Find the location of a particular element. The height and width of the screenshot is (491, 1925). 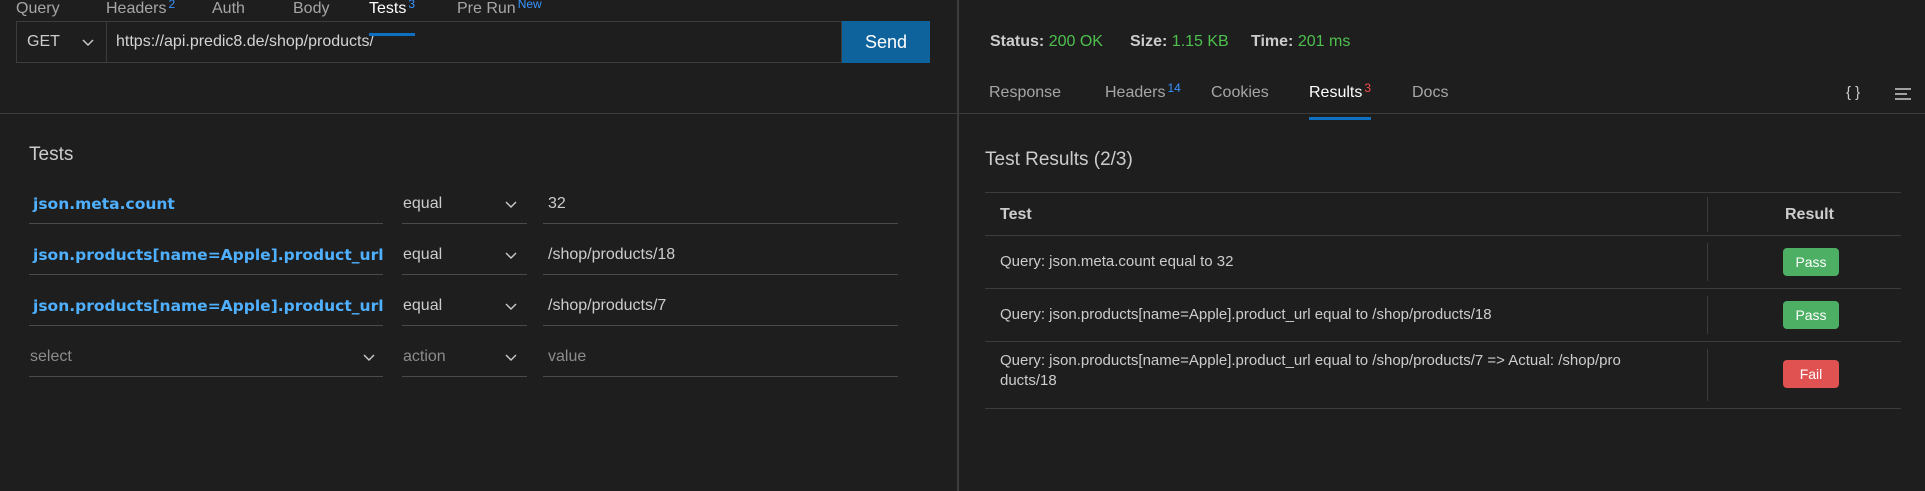

tab-label: Results is located at coordinates (1336, 92).